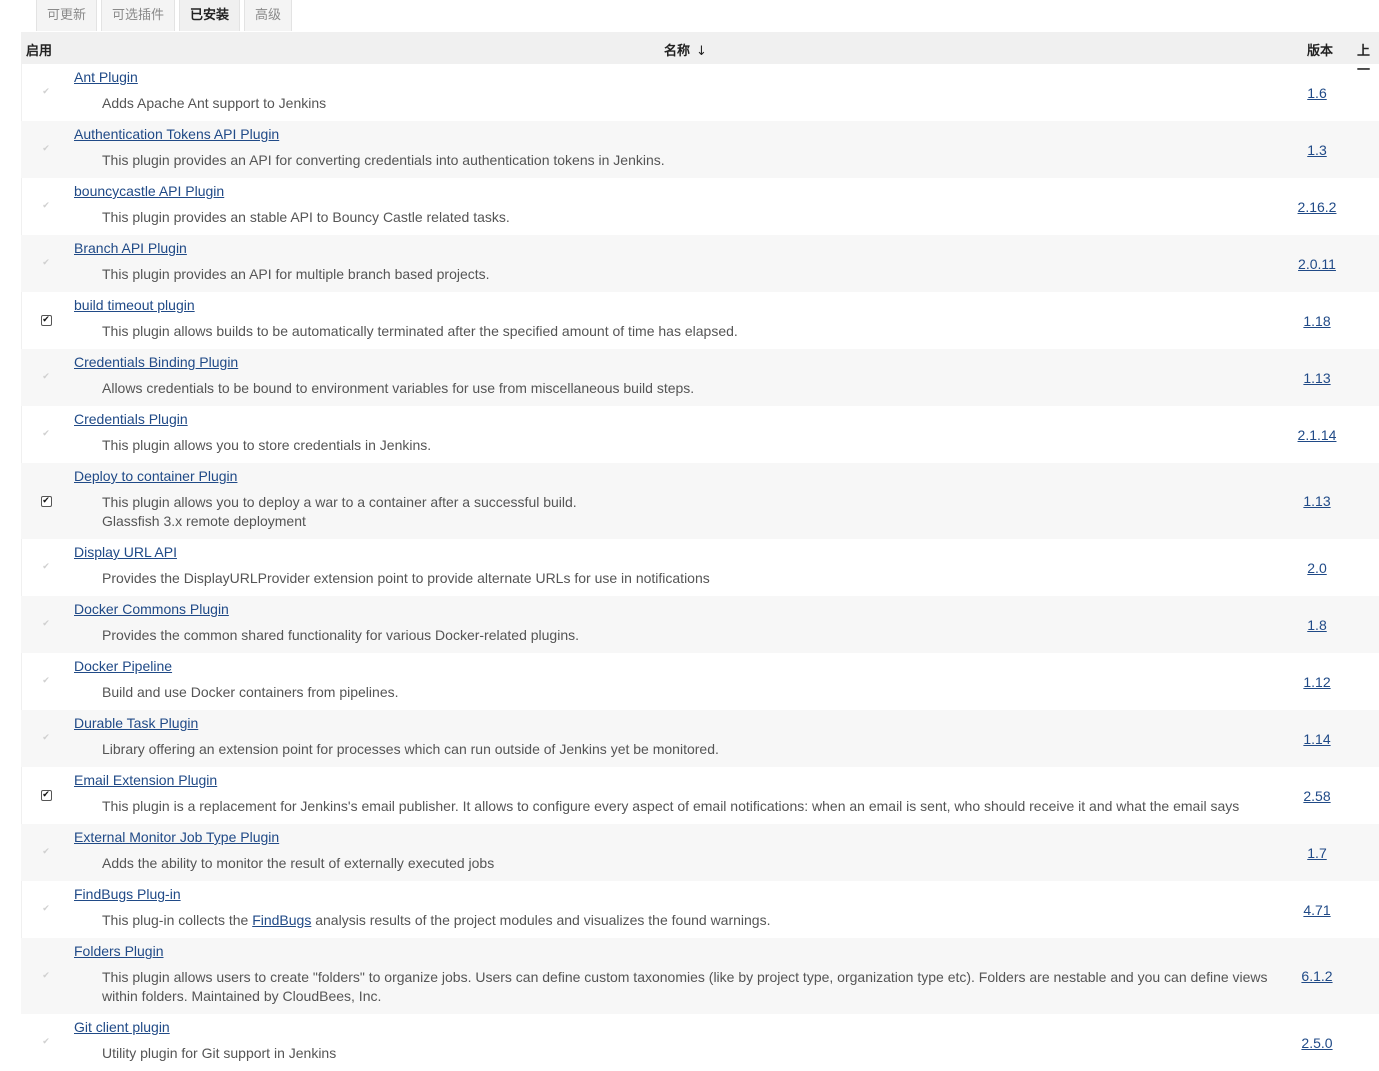 This screenshot has height=1071, width=1379. Describe the element at coordinates (155, 476) in the screenshot. I see `plugin-name-link: Deploy to container Plugin` at that location.